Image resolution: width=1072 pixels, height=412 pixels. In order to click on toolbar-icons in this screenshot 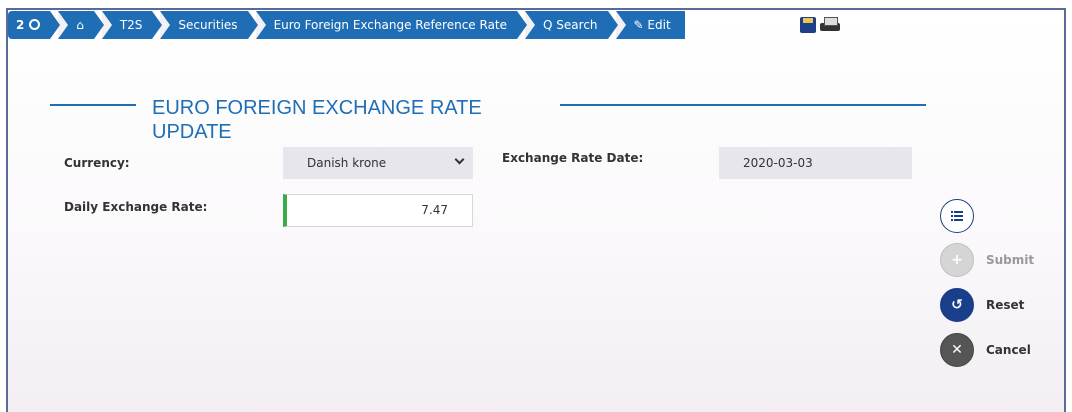, I will do `click(820, 25)`.